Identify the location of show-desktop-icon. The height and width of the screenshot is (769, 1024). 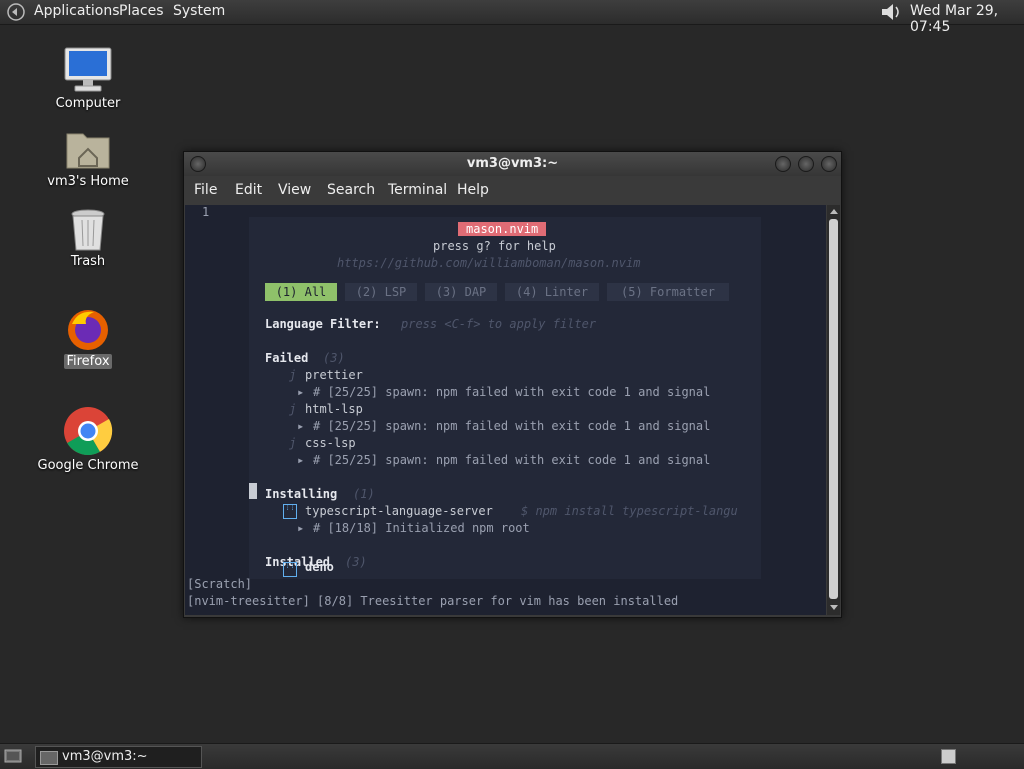
(13, 756).